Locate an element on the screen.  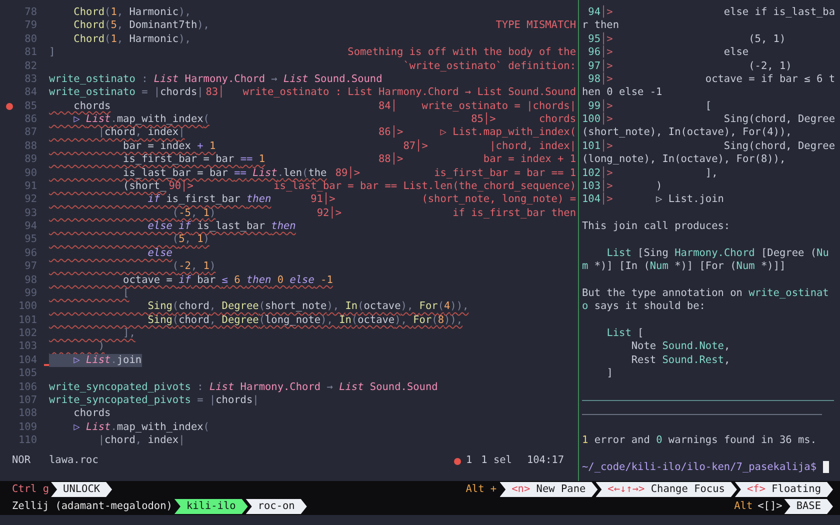
diagnostic-text: Something is off with the body of the is located at coordinates (462, 53).